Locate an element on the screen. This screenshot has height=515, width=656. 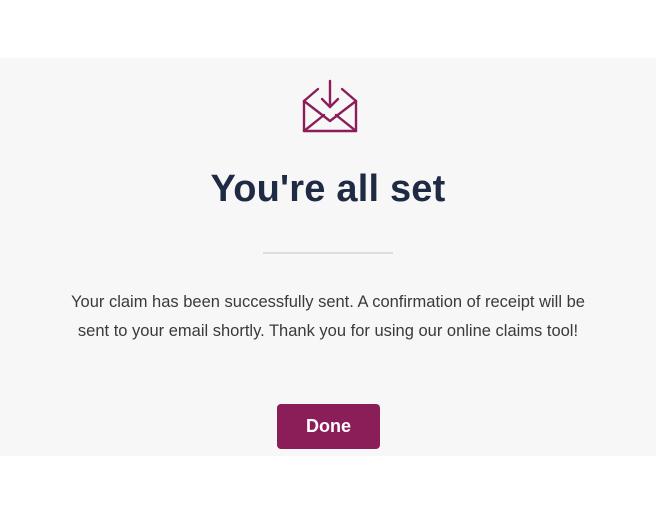
envelope-download-icon is located at coordinates (330, 107).